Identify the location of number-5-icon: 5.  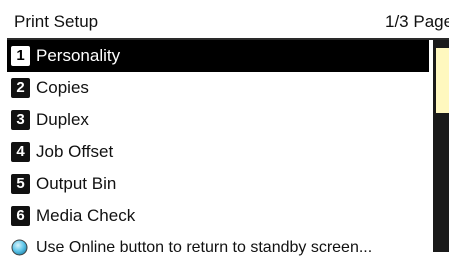
(20, 184).